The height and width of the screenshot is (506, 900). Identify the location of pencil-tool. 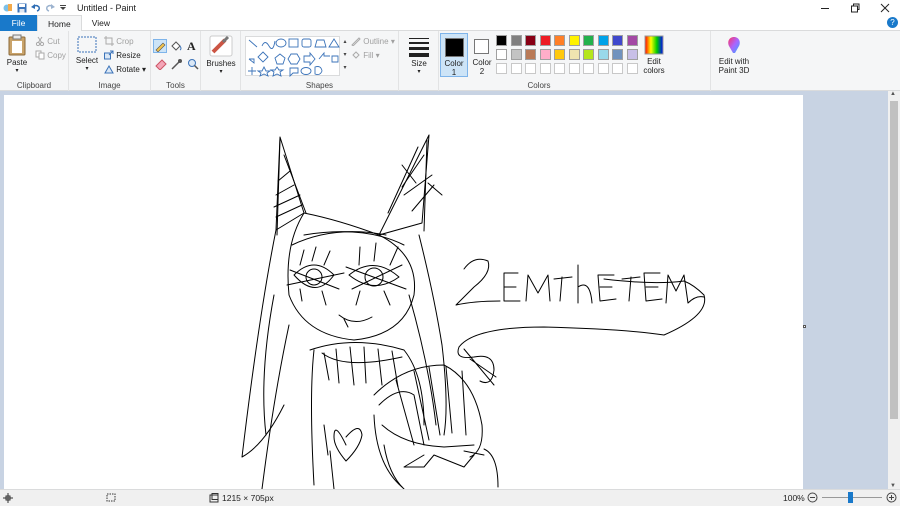
(160, 46).